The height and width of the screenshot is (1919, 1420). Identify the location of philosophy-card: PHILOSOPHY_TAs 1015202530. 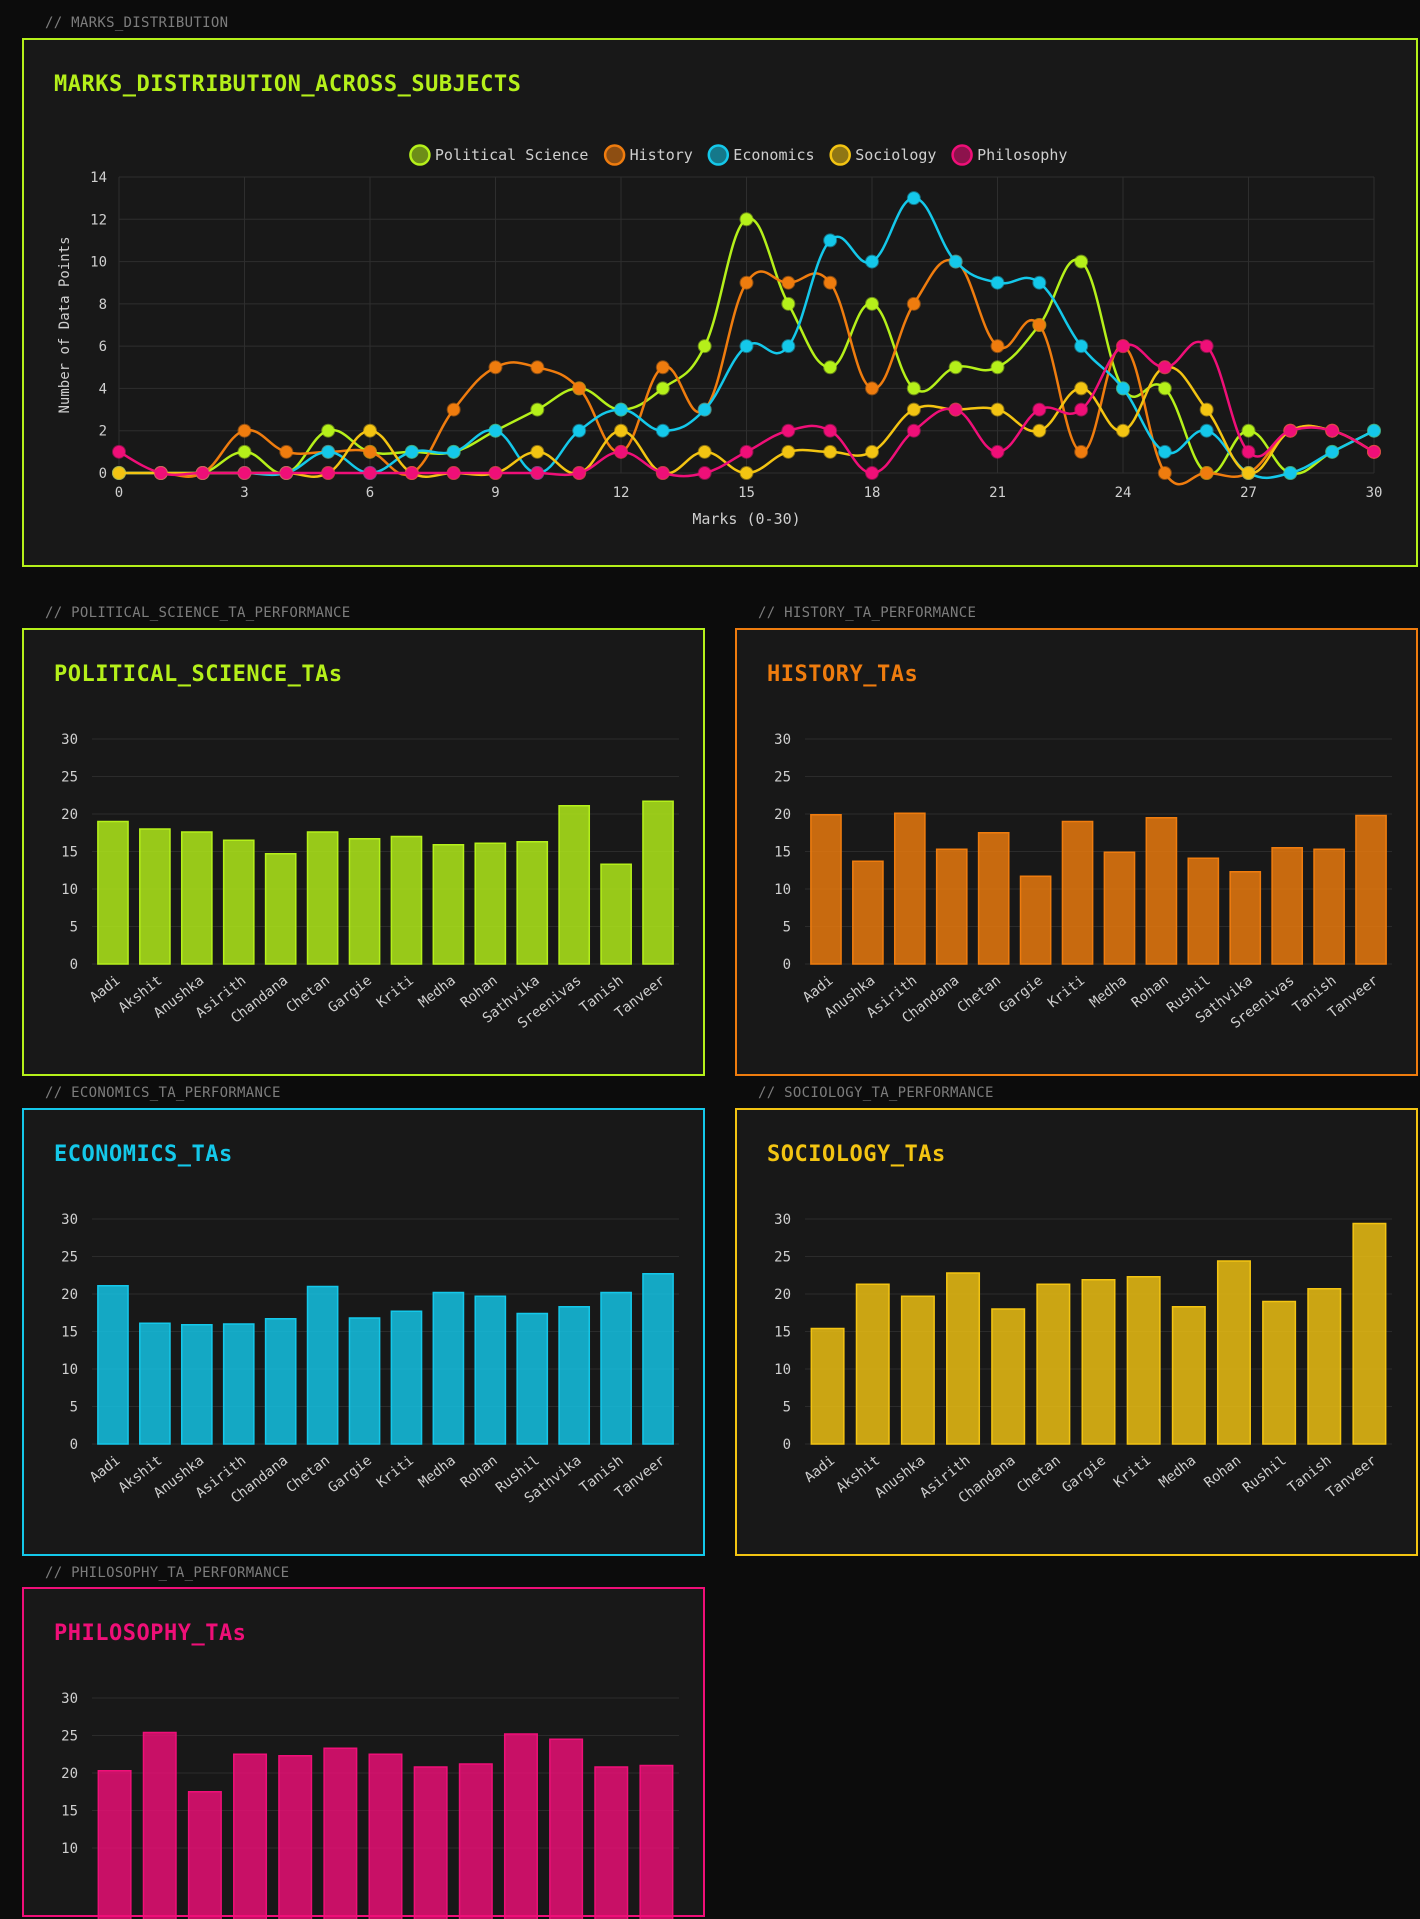
(363, 1752).